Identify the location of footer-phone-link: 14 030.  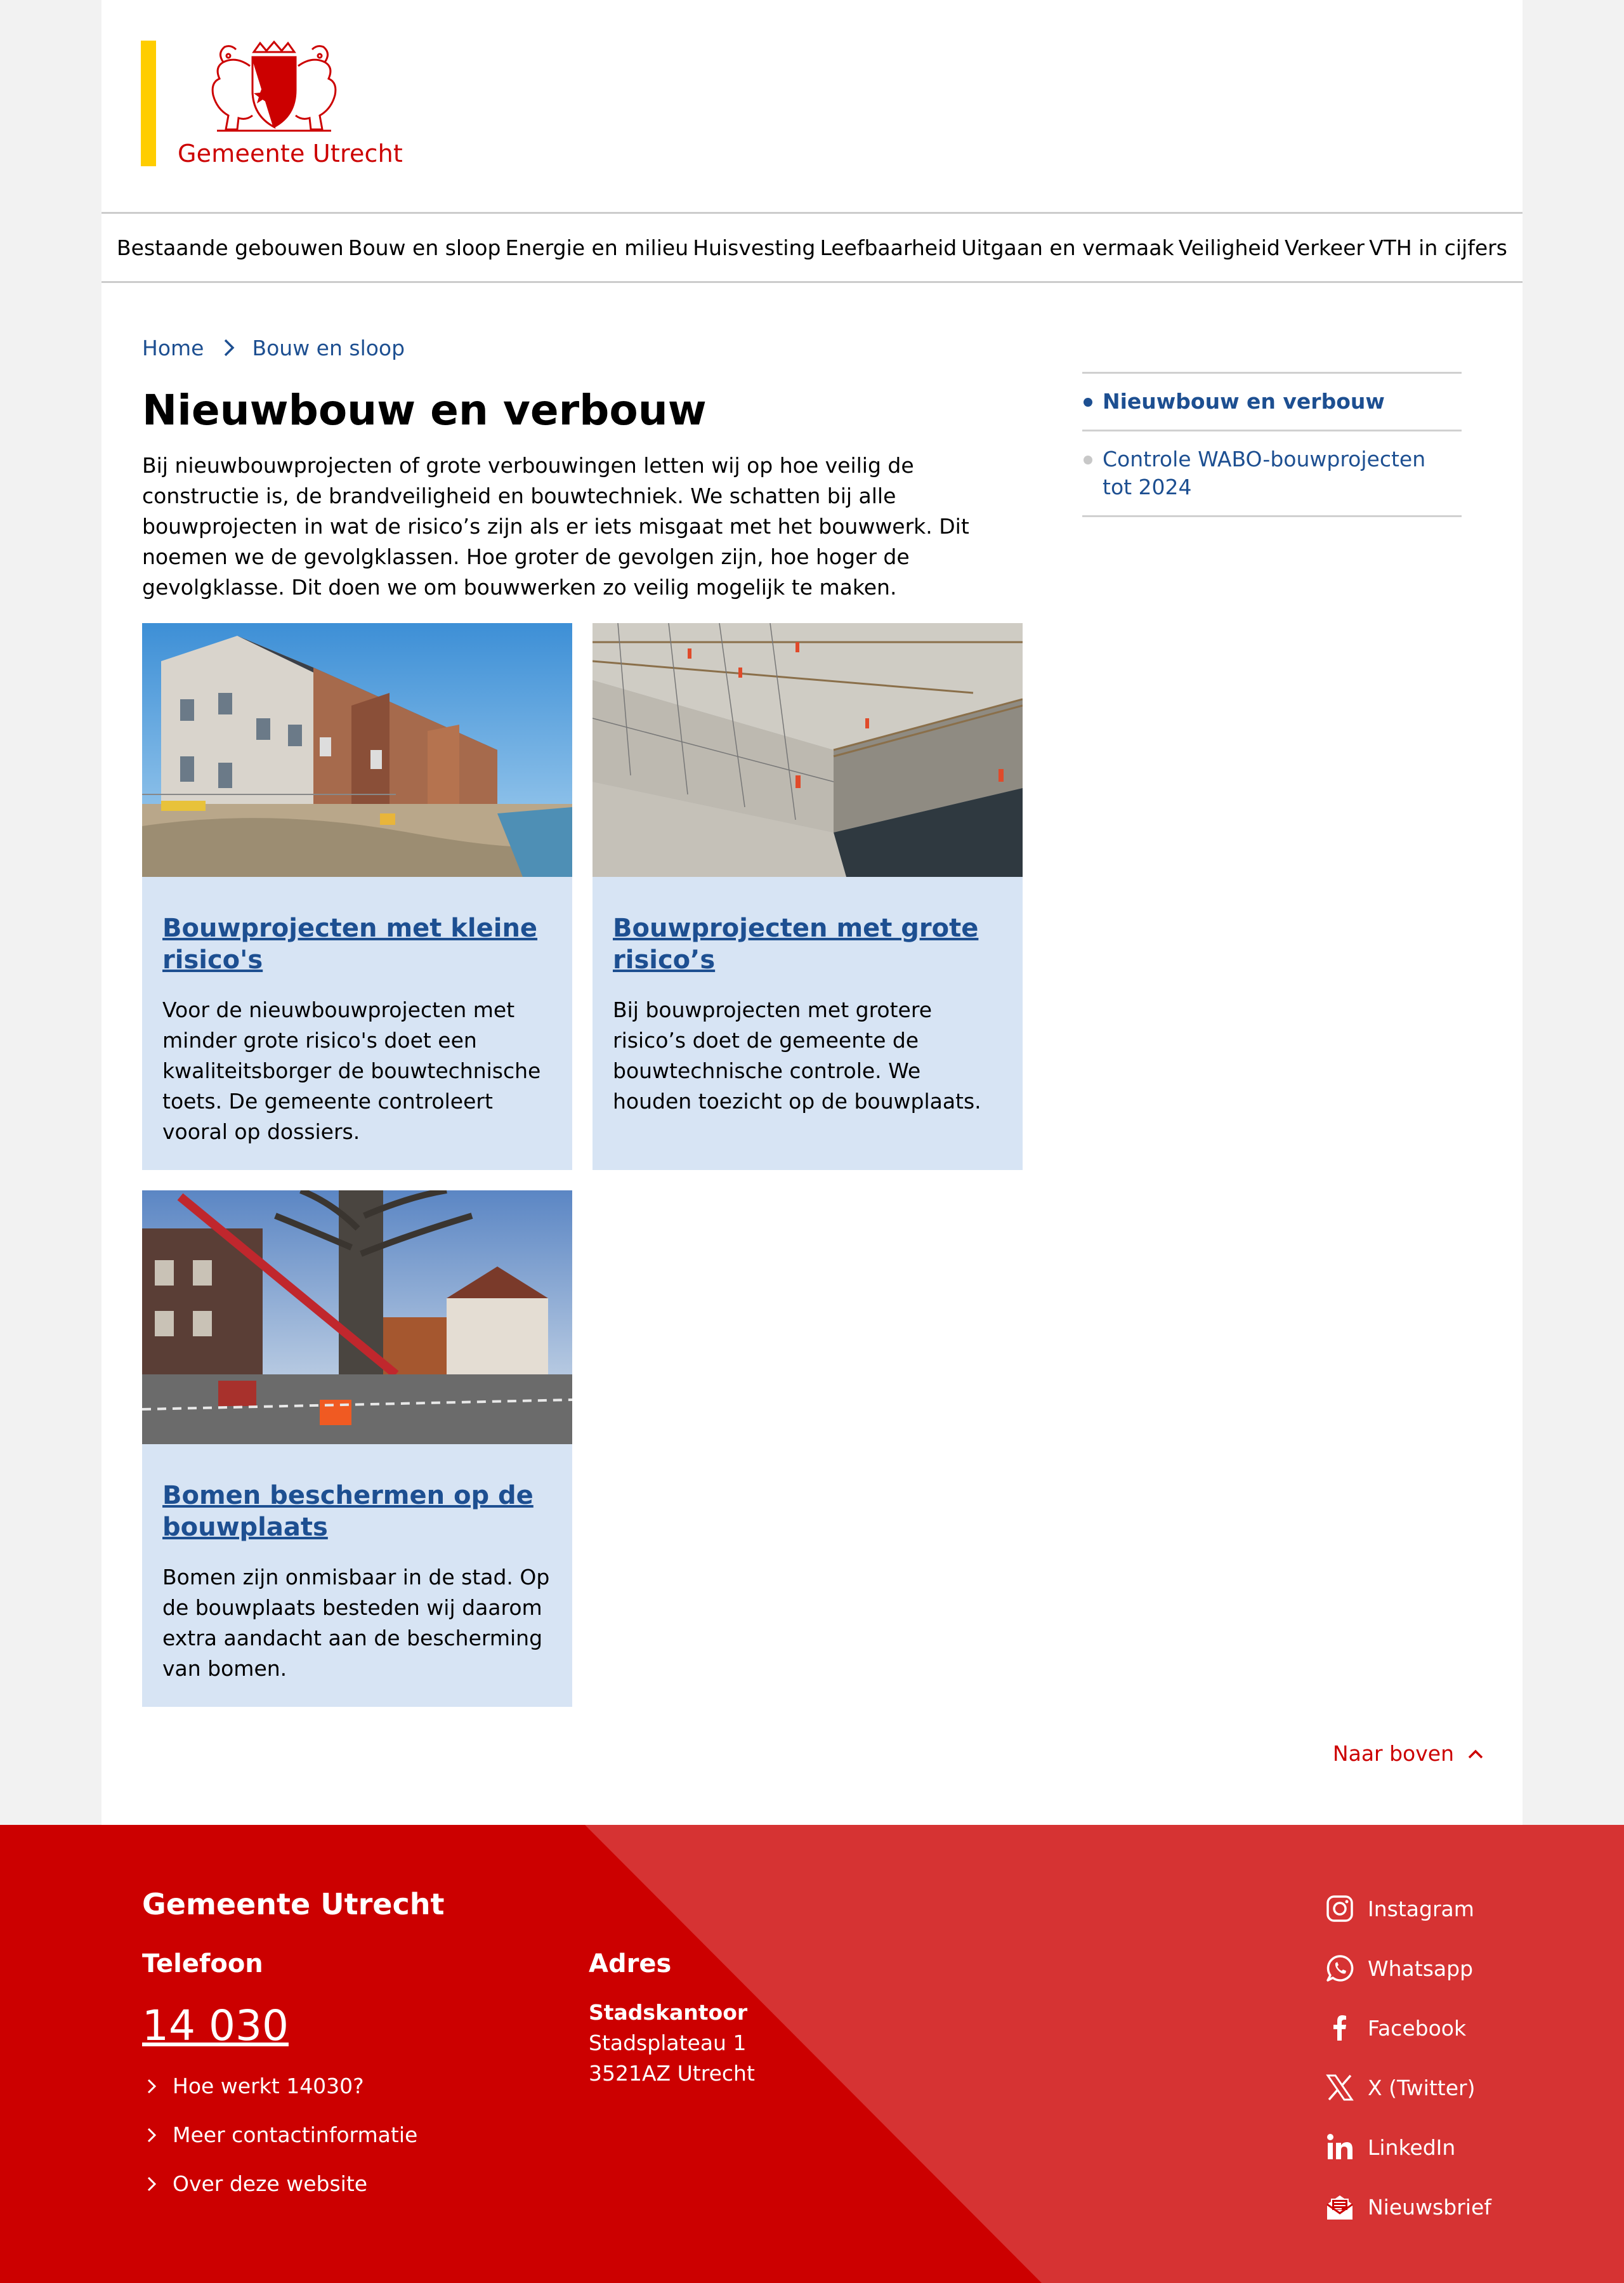
(216, 2025).